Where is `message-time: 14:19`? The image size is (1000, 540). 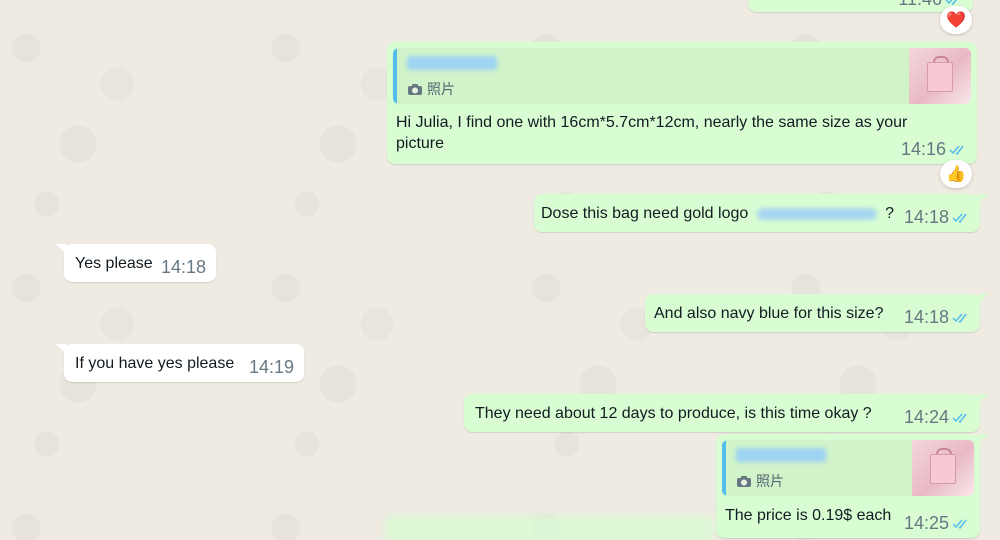 message-time: 14:19 is located at coordinates (271, 367).